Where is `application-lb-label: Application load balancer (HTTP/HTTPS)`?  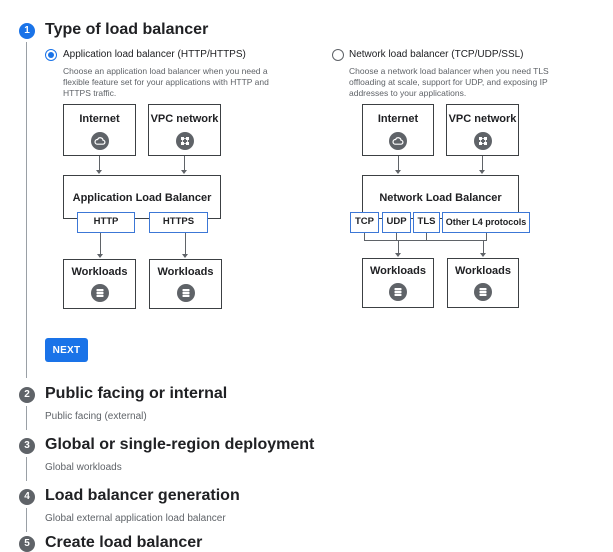 application-lb-label: Application load balancer (HTTP/HTTPS) is located at coordinates (154, 54).